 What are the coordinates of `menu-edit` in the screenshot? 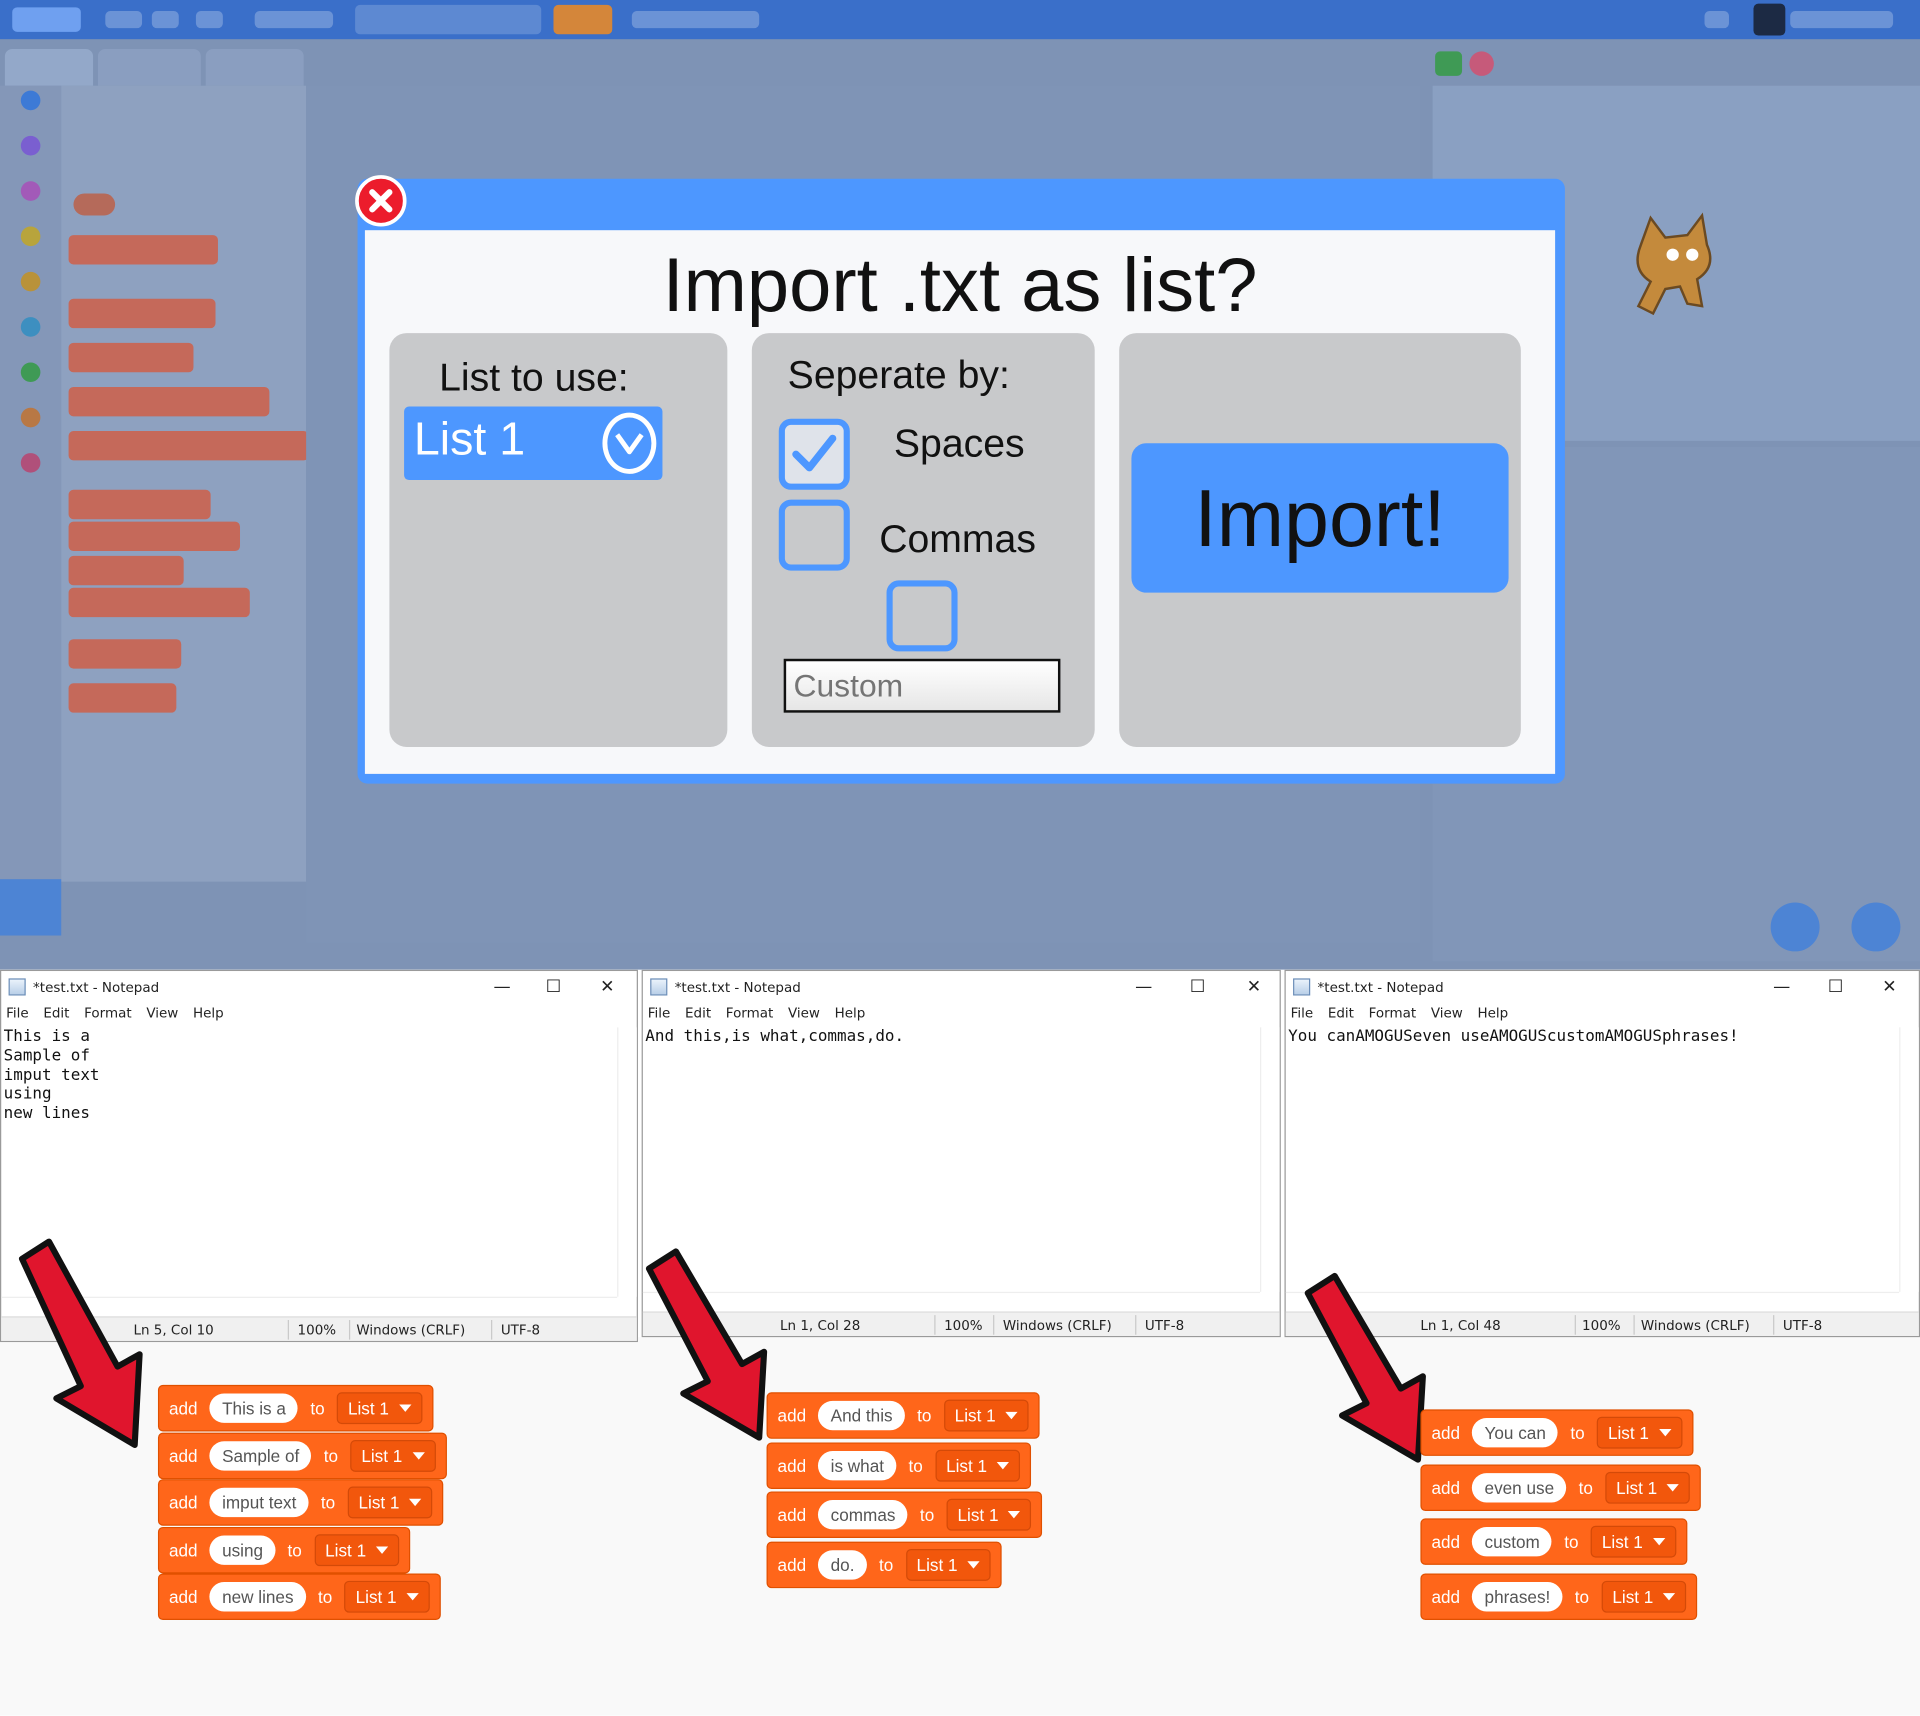 It's located at (209, 20).